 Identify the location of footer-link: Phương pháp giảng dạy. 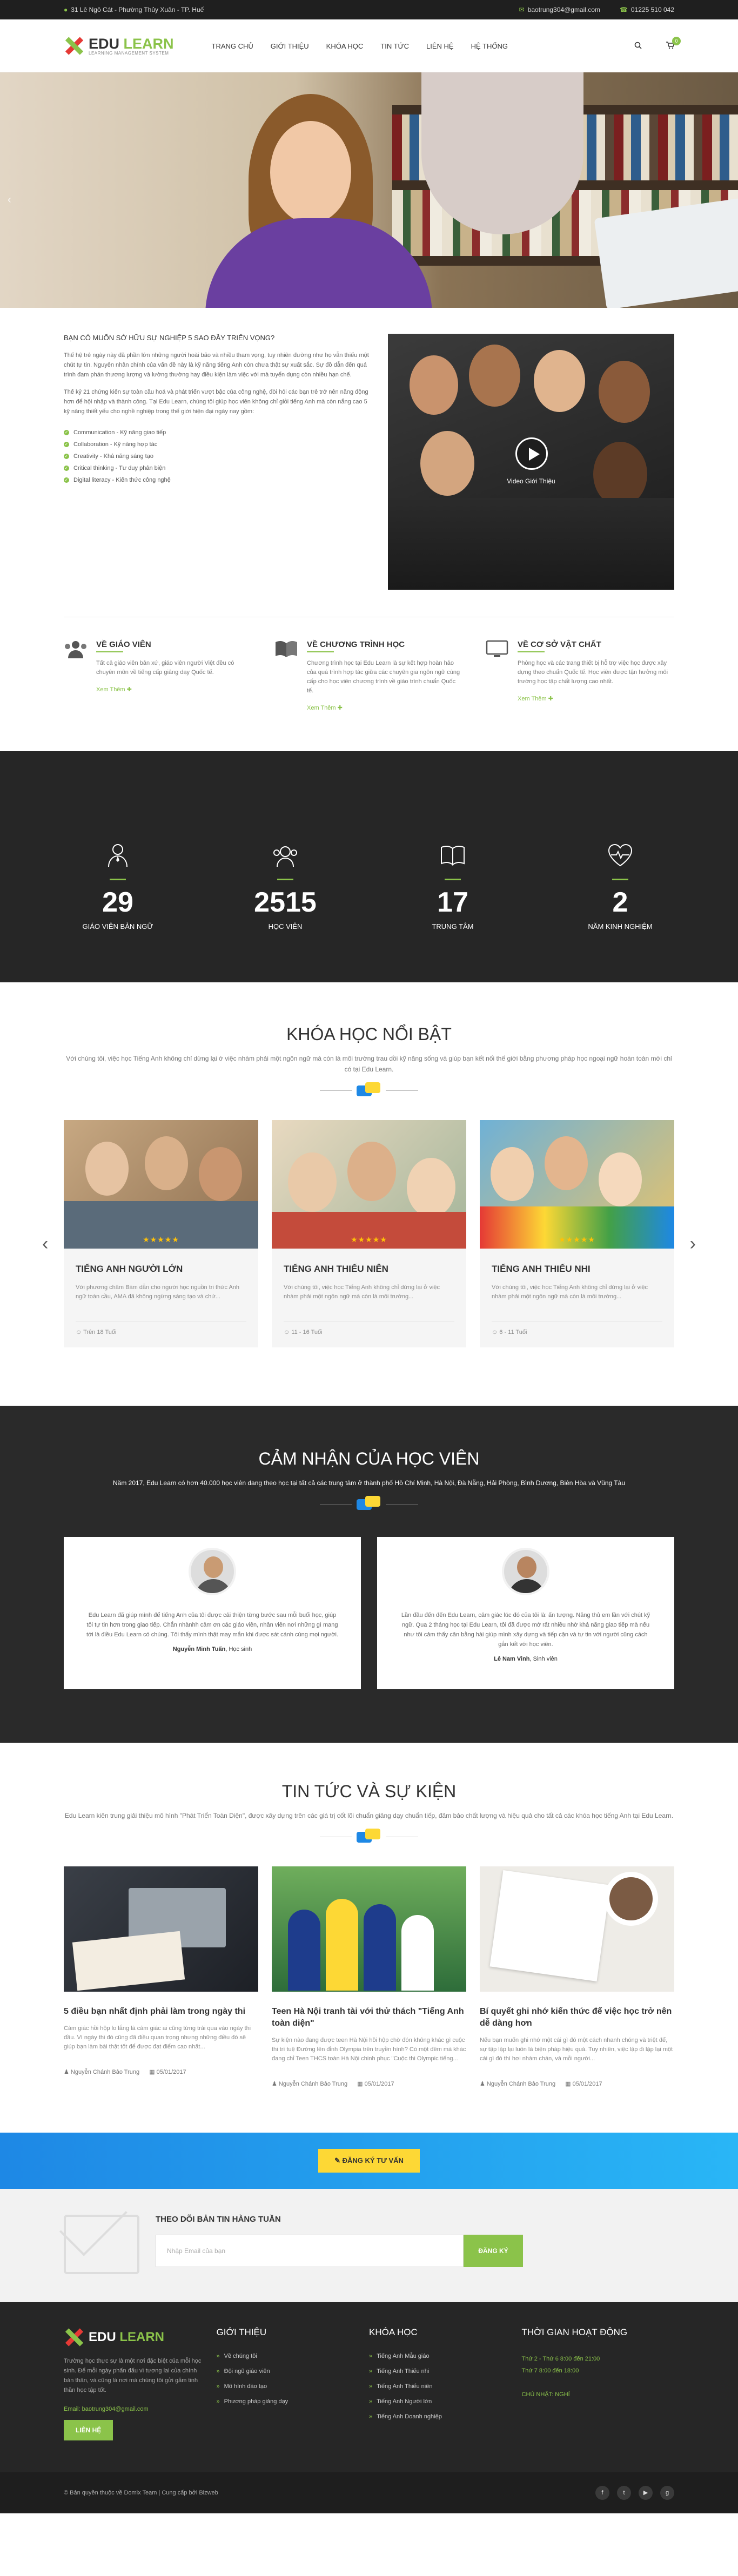
(293, 2401).